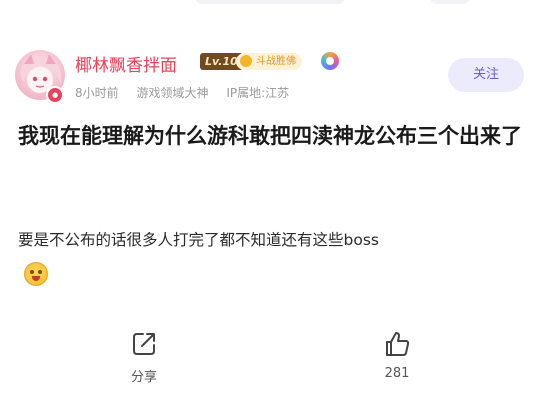 The height and width of the screenshot is (405, 542). I want to click on ip-location: IP属地:江苏, so click(258, 93).